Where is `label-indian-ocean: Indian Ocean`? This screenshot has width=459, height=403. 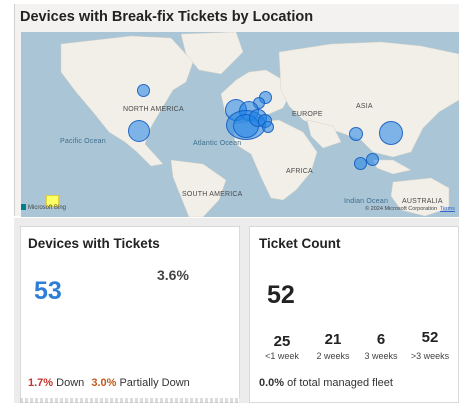
label-indian-ocean: Indian Ocean is located at coordinates (366, 201).